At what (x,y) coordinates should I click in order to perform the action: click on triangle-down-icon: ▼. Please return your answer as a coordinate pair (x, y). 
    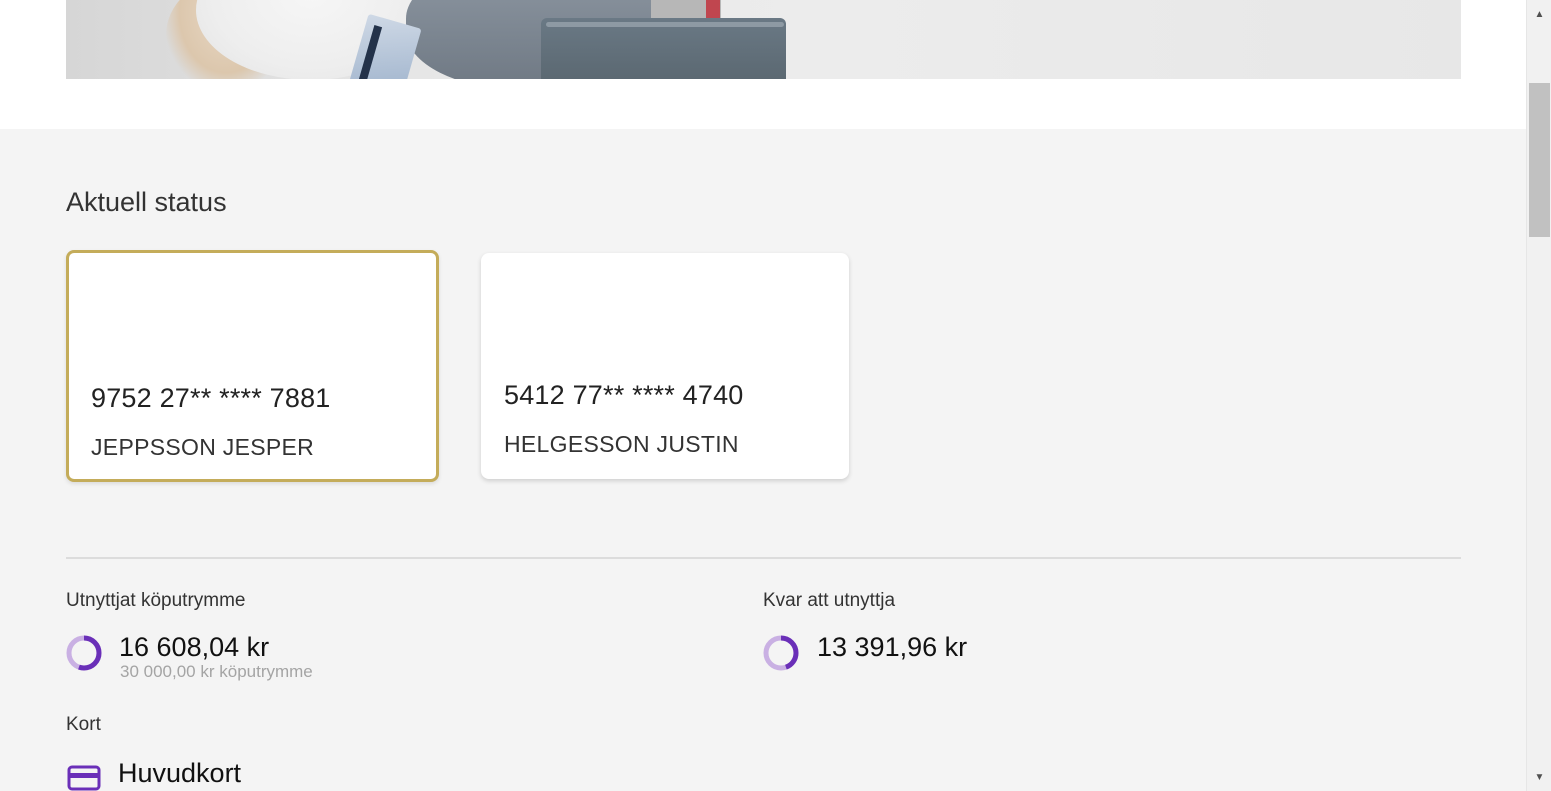
    Looking at the image, I should click on (1539, 777).